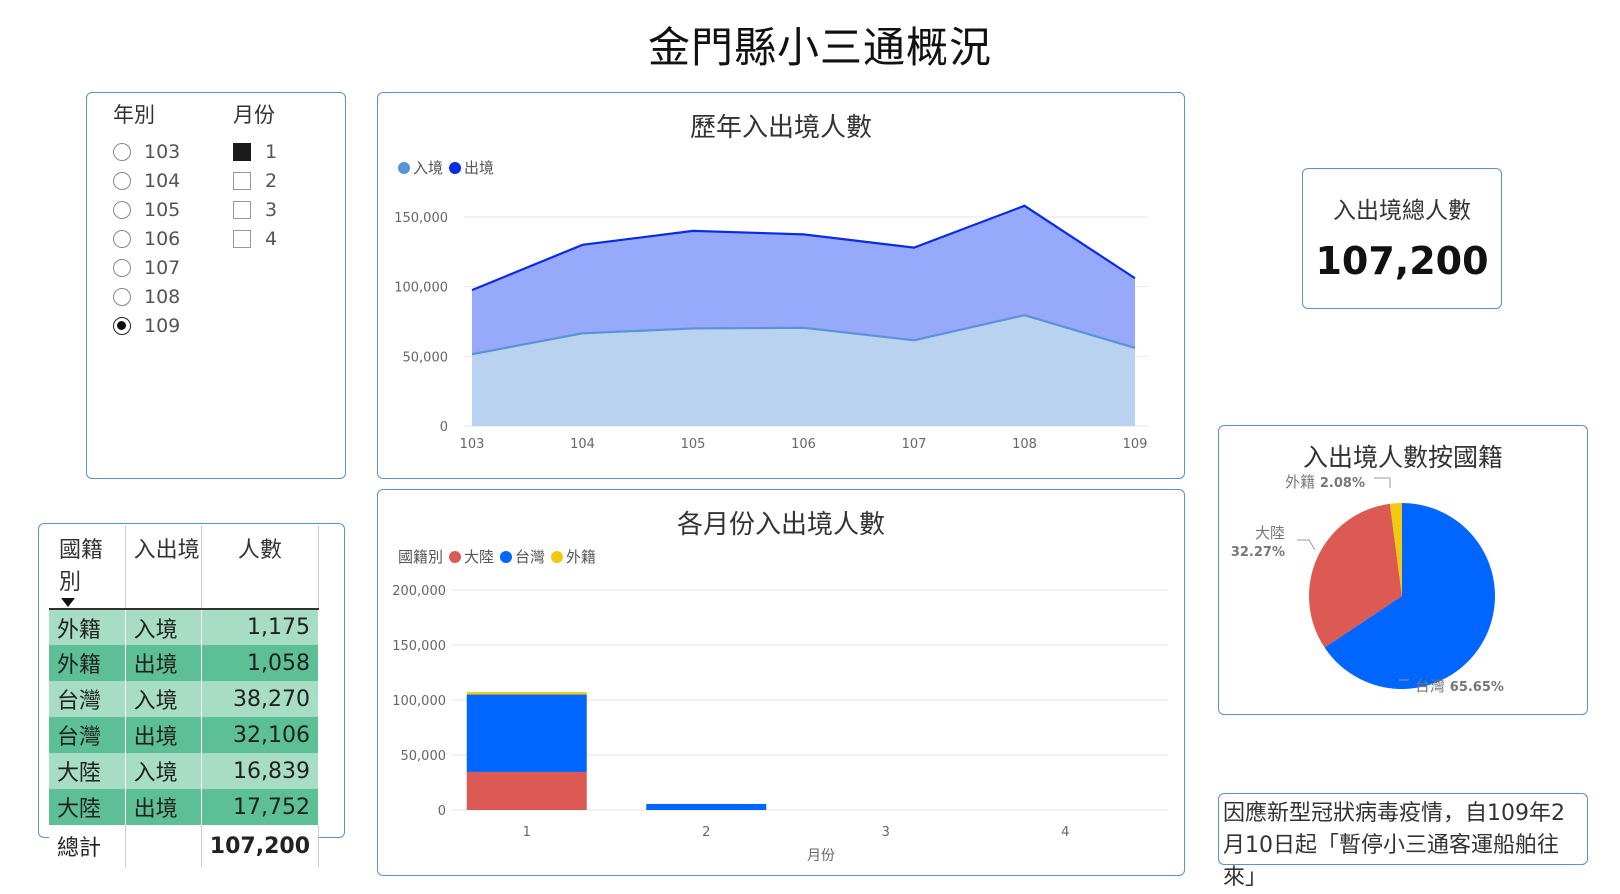 The height and width of the screenshot is (894, 1620). Describe the element at coordinates (1024, 444) in the screenshot. I see `x-tick-label: 108` at that location.